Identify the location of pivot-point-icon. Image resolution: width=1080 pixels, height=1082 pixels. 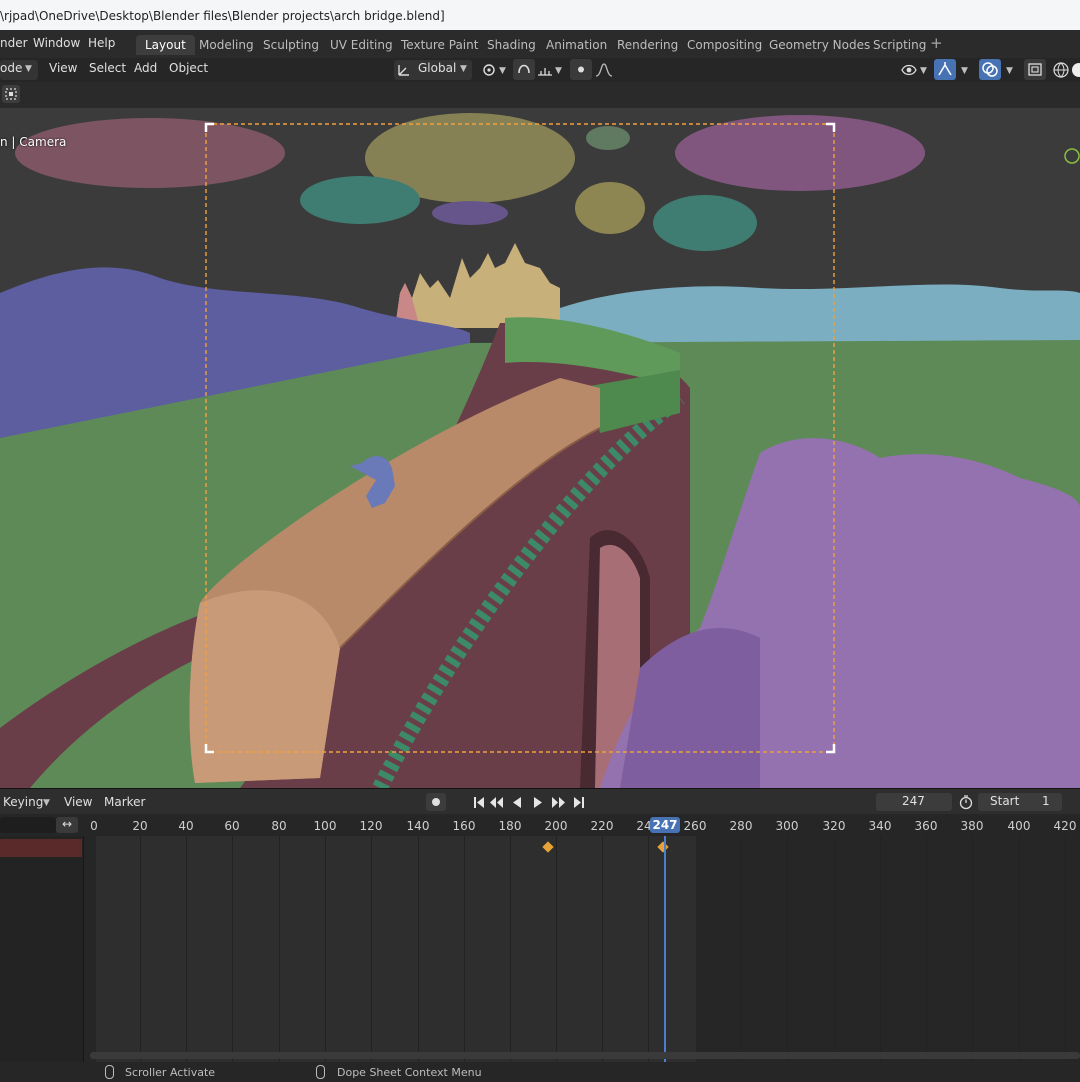
(489, 70).